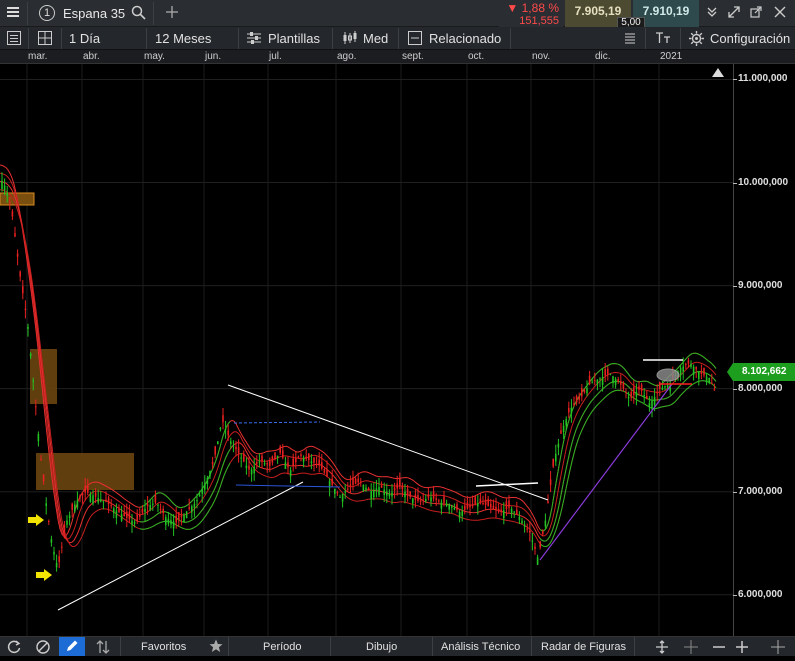  I want to click on search-icon, so click(138, 13).